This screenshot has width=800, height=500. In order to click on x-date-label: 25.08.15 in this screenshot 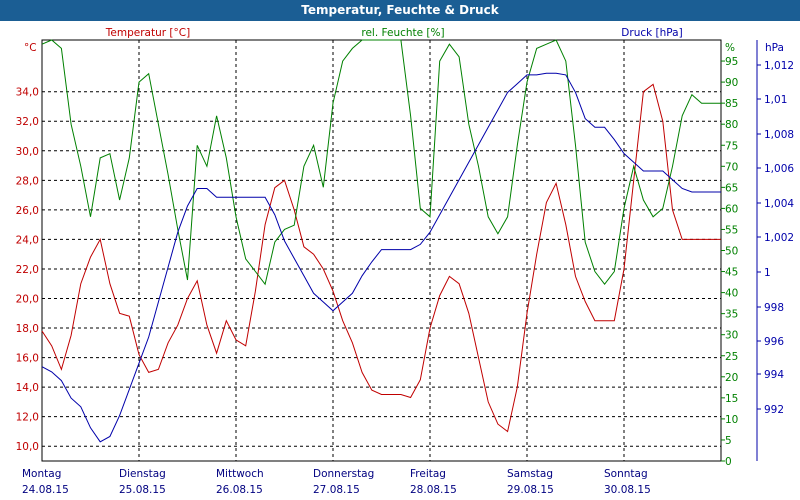, I will do `click(142, 490)`.